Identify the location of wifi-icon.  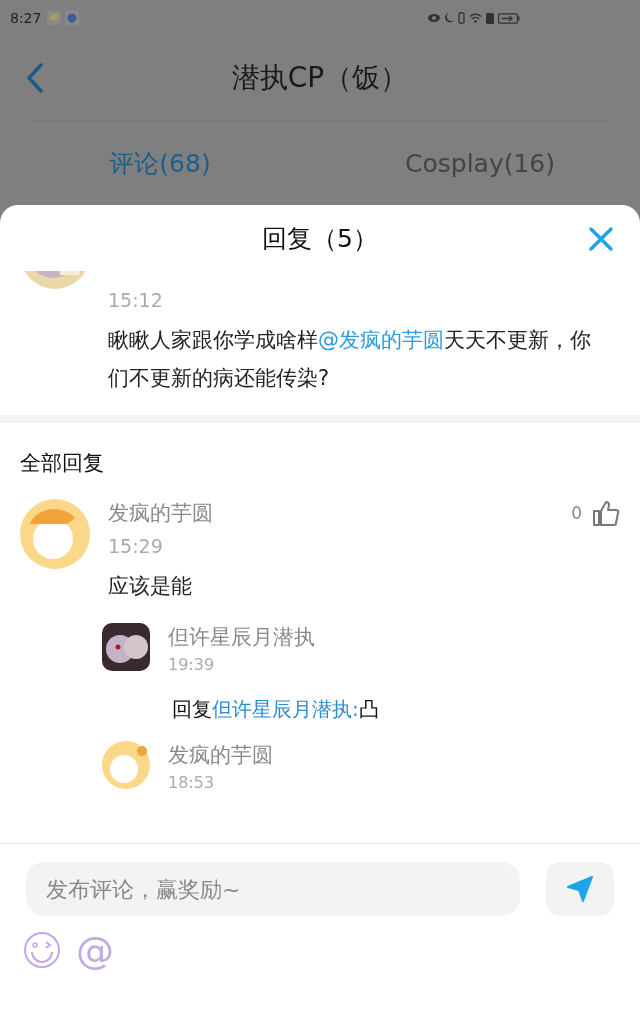
(475, 18).